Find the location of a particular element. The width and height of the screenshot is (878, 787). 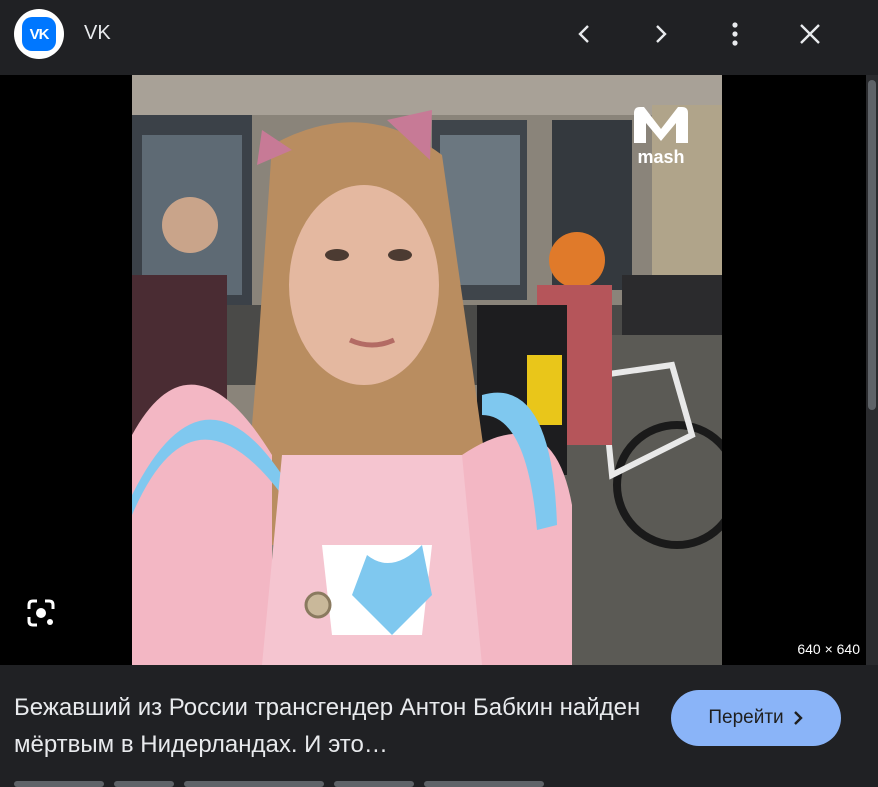

visit-button: Перейти is located at coordinates (756, 718).